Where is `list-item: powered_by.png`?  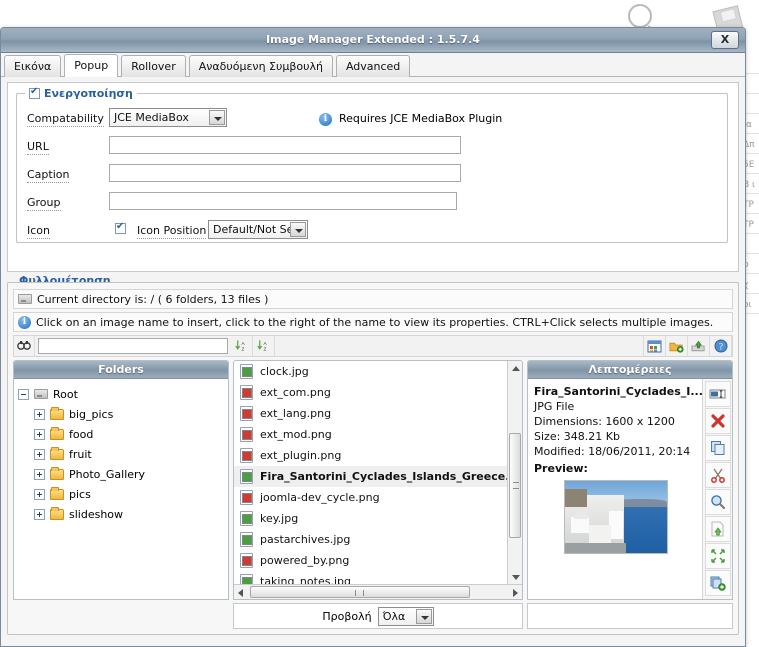 list-item: powered_by.png is located at coordinates (378, 560).